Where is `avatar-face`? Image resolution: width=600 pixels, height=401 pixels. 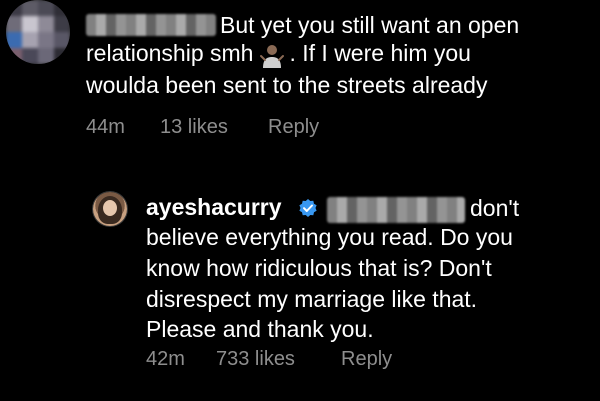
avatar-face is located at coordinates (110, 208).